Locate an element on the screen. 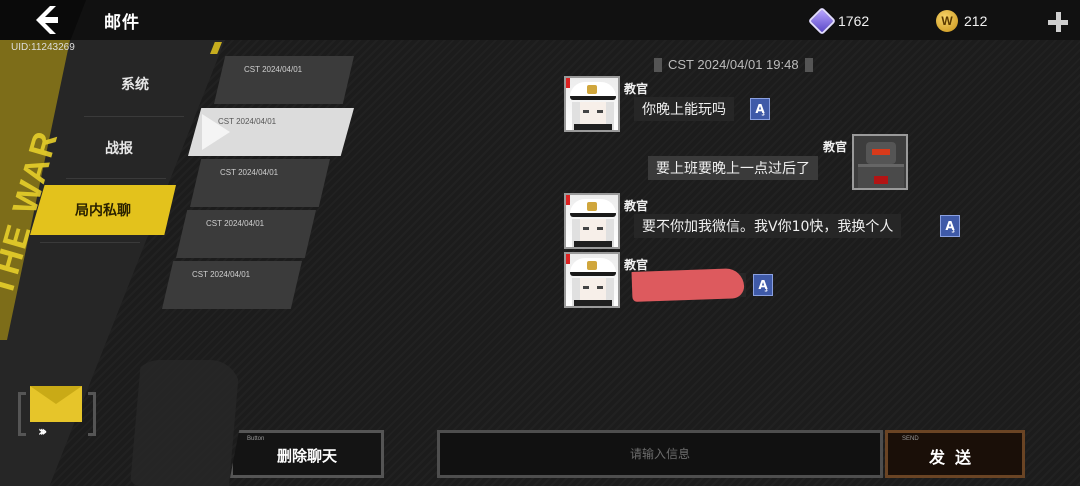 The height and width of the screenshot is (486, 1080). coin-icon: W is located at coordinates (947, 21).